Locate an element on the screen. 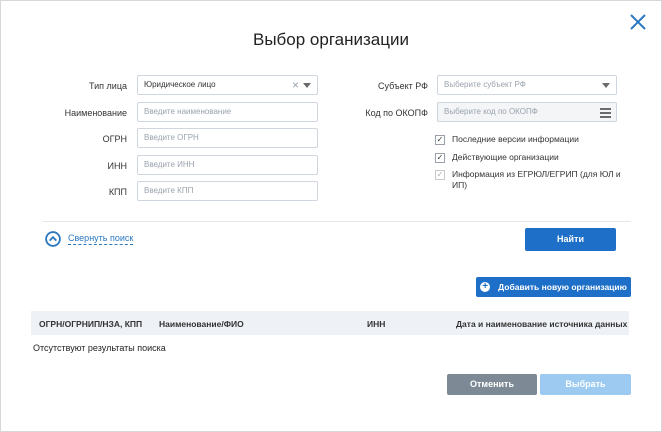 This screenshot has height=432, width=662. okopf-select: Выберите код по ОКОПФ is located at coordinates (527, 112).